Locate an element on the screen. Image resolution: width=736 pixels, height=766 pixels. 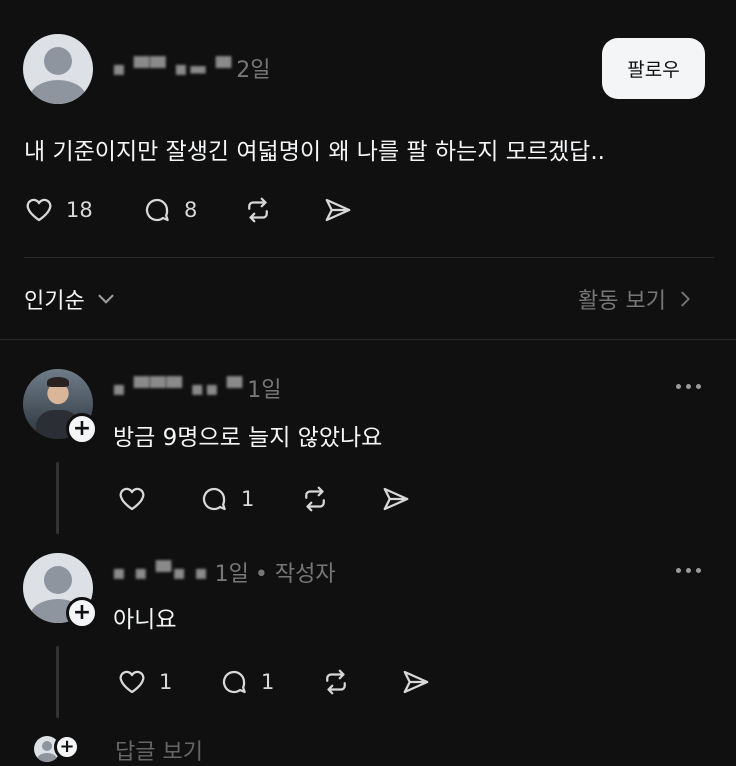
post-author-avatar is located at coordinates (58, 69).